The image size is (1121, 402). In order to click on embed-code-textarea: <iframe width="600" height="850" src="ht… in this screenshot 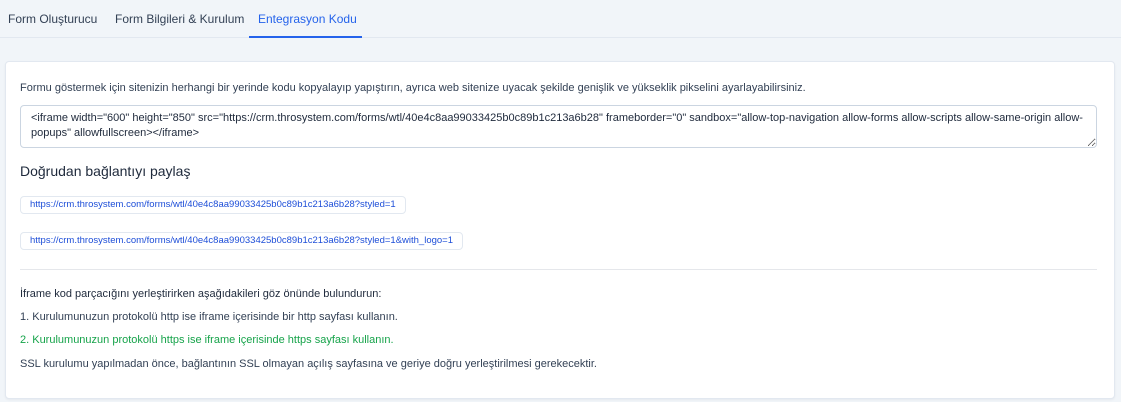, I will do `click(558, 126)`.